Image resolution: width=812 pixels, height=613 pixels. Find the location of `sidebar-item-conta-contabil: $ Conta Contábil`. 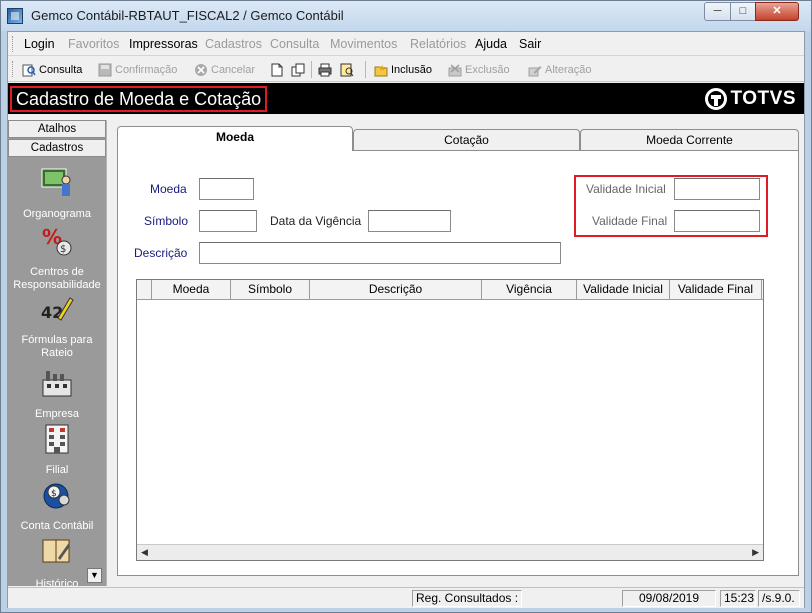

sidebar-item-conta-contabil: $ Conta Contábil is located at coordinates (57, 505).